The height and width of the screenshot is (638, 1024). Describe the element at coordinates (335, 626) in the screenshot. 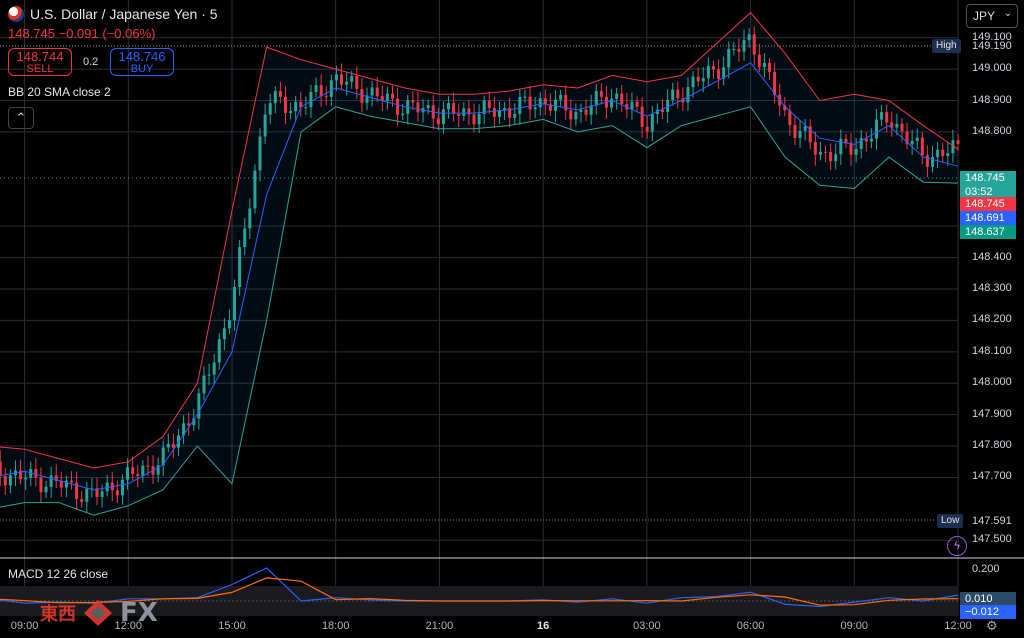

I see `time-tick: 18:00` at that location.